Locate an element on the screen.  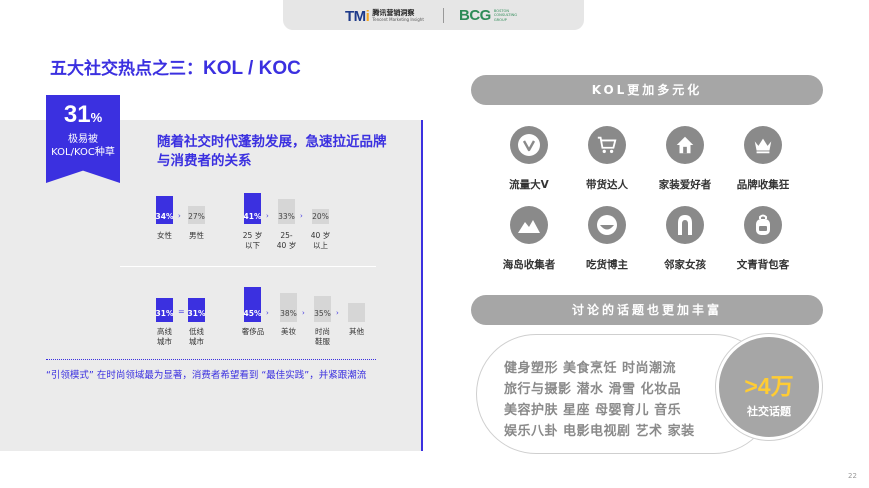
bar-beauty-value: 38% is located at coordinates (288, 313).